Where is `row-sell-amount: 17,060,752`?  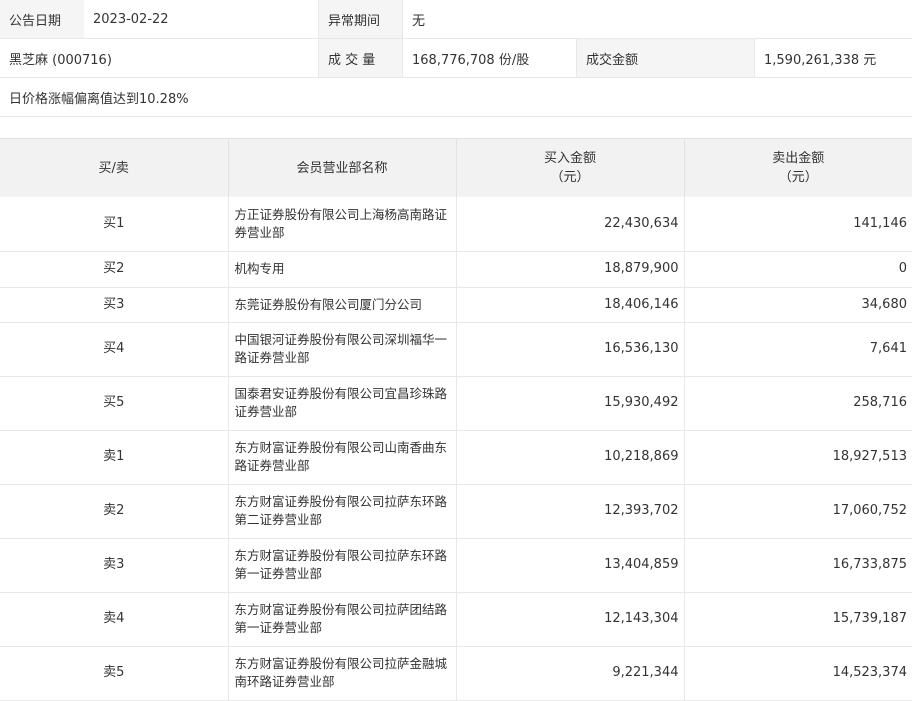
row-sell-amount: 17,060,752 is located at coordinates (798, 511).